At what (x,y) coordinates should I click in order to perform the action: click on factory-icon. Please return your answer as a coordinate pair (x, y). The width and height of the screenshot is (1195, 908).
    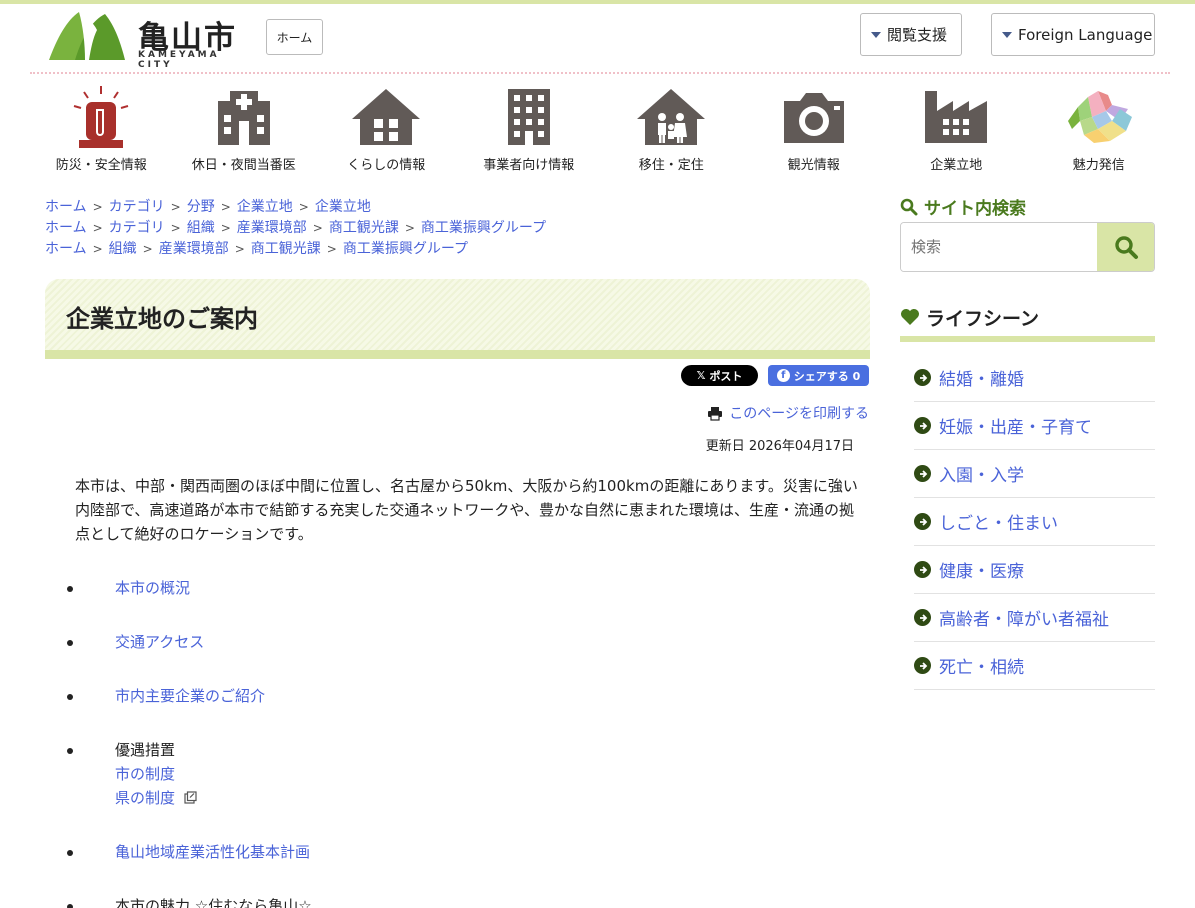
    Looking at the image, I should click on (956, 117).